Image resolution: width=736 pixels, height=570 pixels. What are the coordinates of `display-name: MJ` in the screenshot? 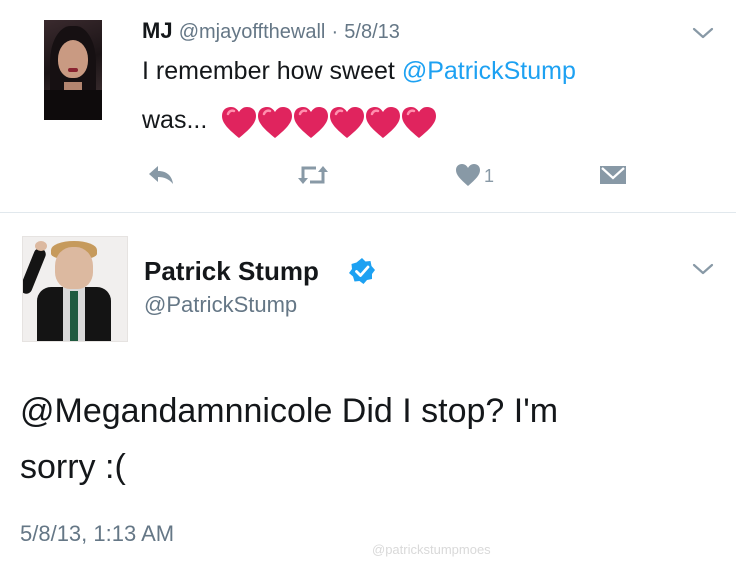 It's located at (157, 30).